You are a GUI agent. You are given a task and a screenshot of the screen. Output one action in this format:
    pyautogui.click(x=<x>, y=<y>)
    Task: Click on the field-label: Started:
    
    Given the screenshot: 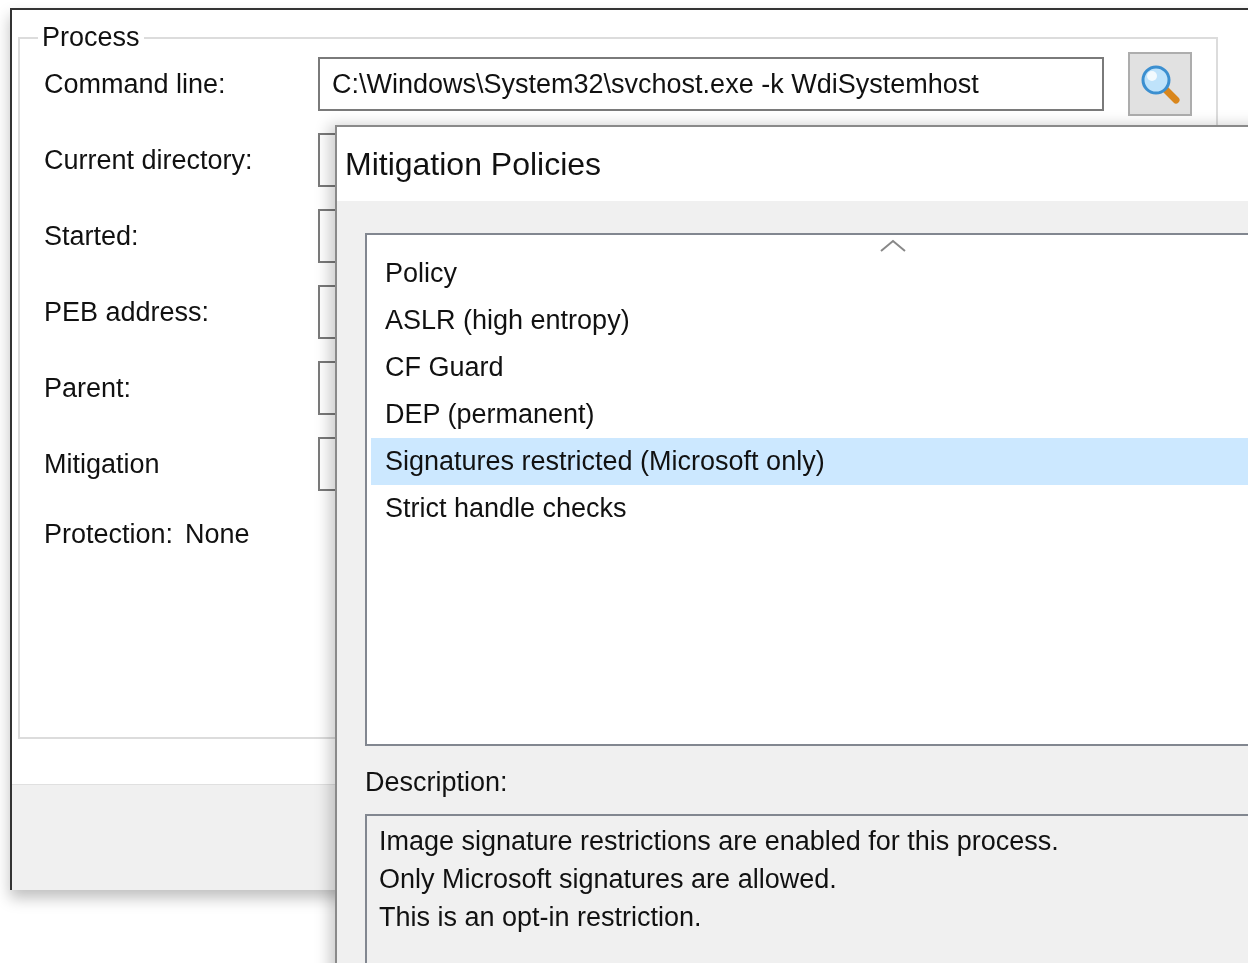 What is the action you would take?
    pyautogui.click(x=92, y=236)
    